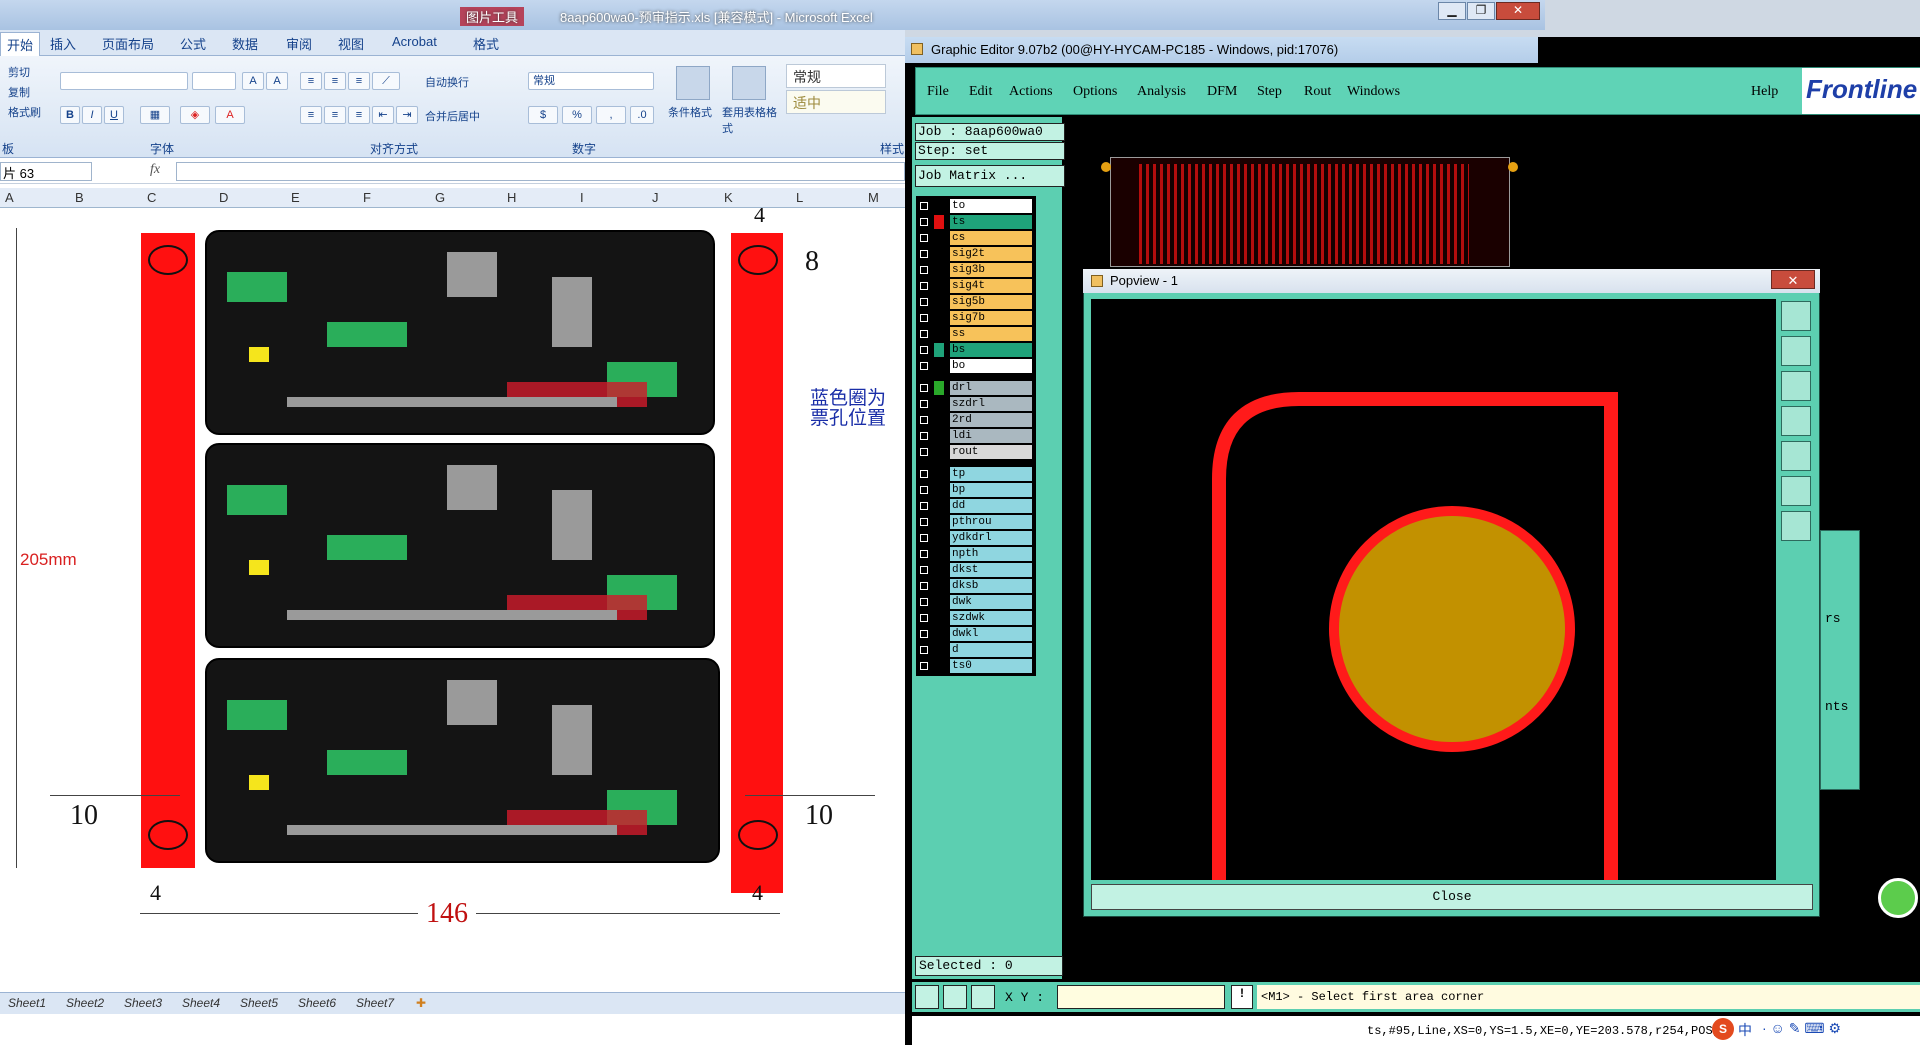 This screenshot has width=1920, height=1045. I want to click on layer-row-sig7b: sig7b, so click(975, 318).